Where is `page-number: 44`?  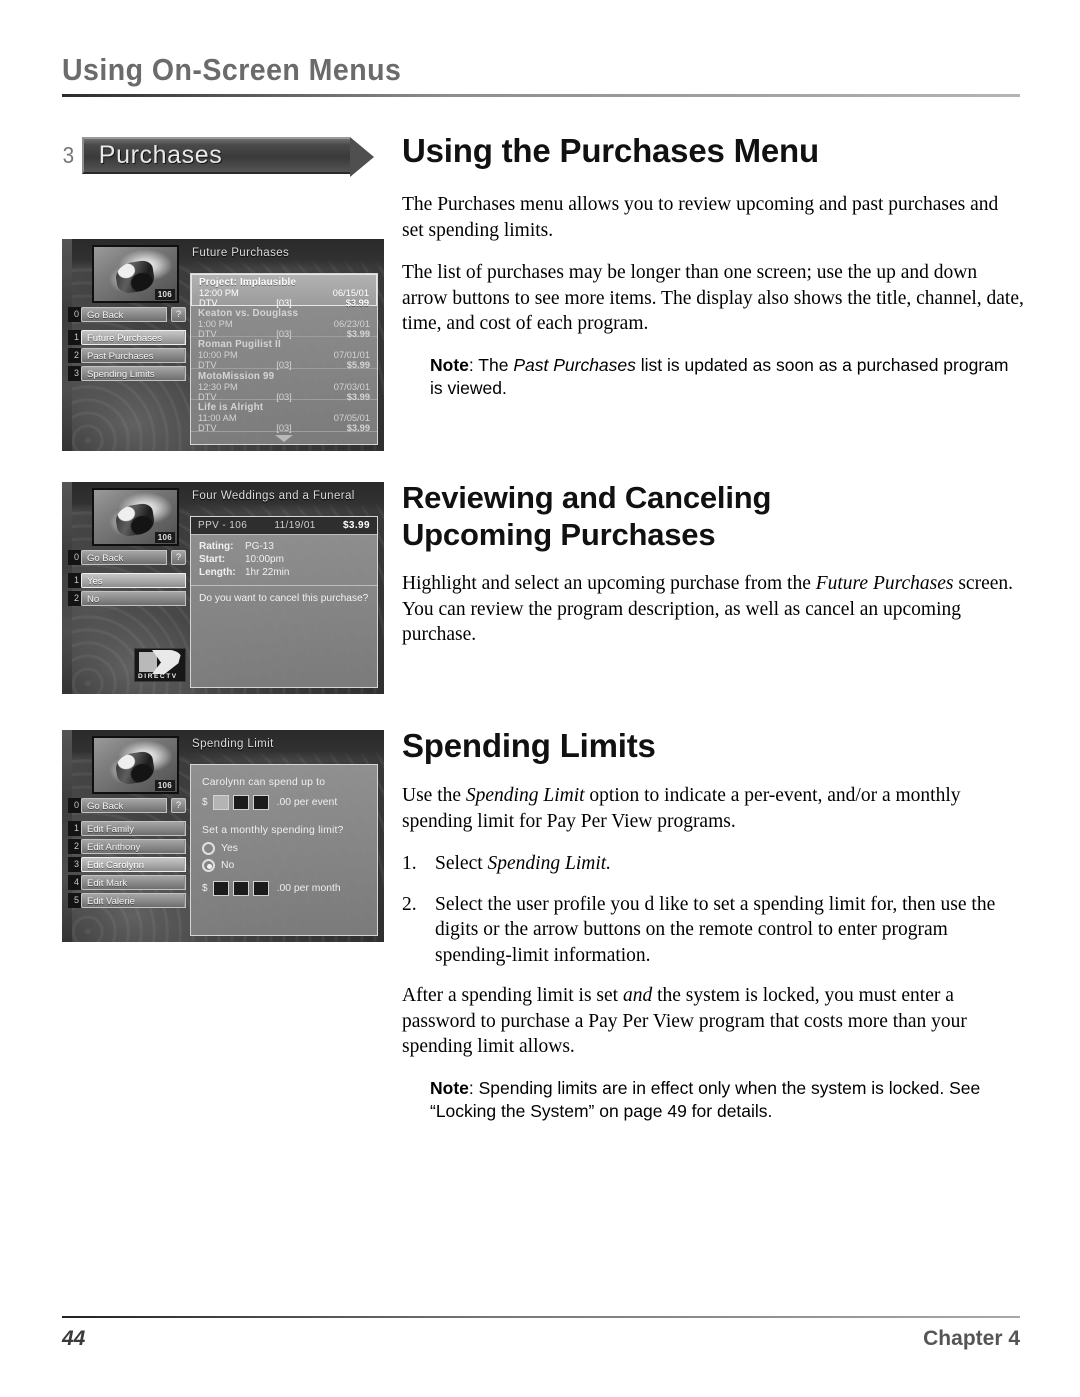
page-number: 44 is located at coordinates (74, 1338).